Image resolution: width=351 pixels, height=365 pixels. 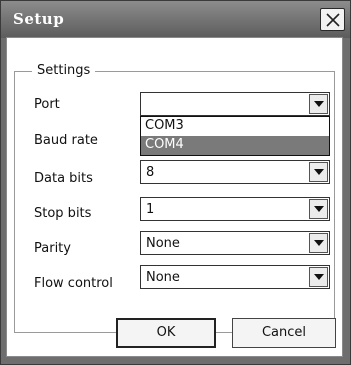 I want to click on port-dropdown-button, so click(x=318, y=104).